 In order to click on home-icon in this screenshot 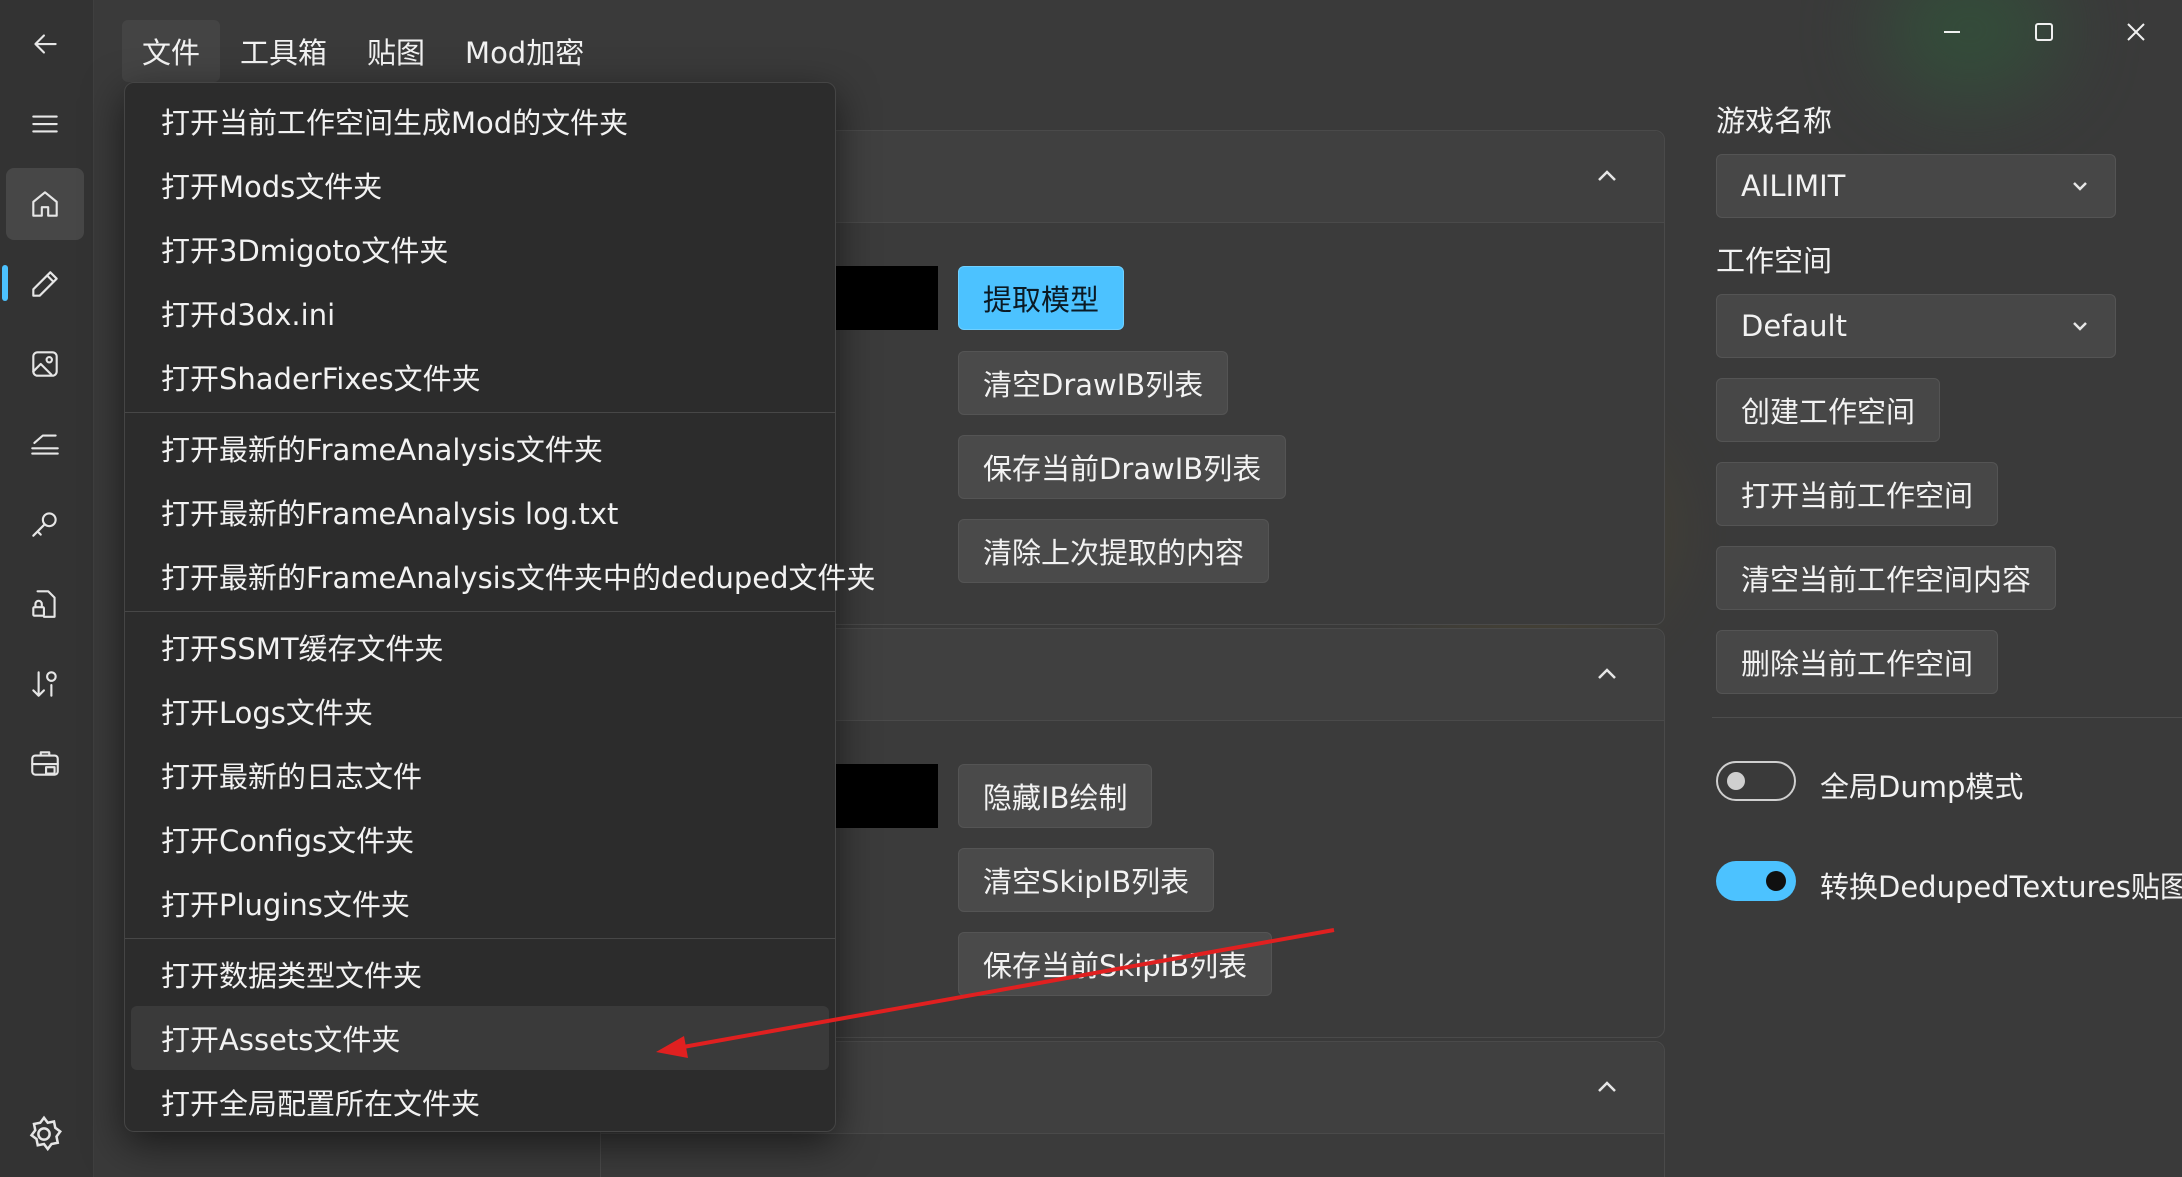, I will do `click(45, 204)`.